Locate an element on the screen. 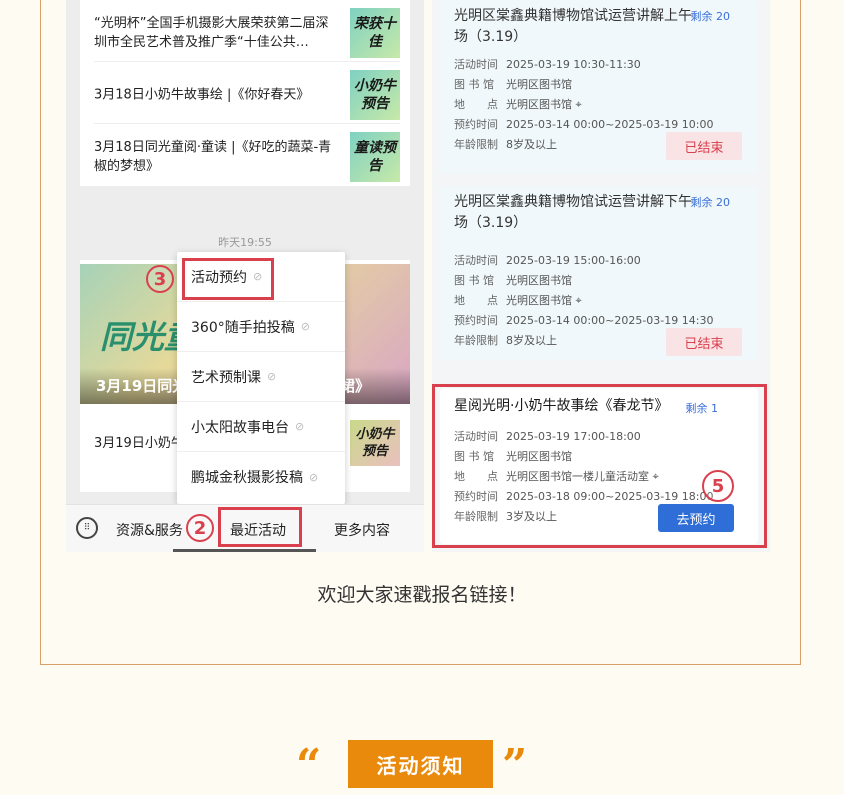  activity-title: 光明区棠鑫典籍博物馆试运营讲解下午场（3.19） is located at coordinates (573, 212).